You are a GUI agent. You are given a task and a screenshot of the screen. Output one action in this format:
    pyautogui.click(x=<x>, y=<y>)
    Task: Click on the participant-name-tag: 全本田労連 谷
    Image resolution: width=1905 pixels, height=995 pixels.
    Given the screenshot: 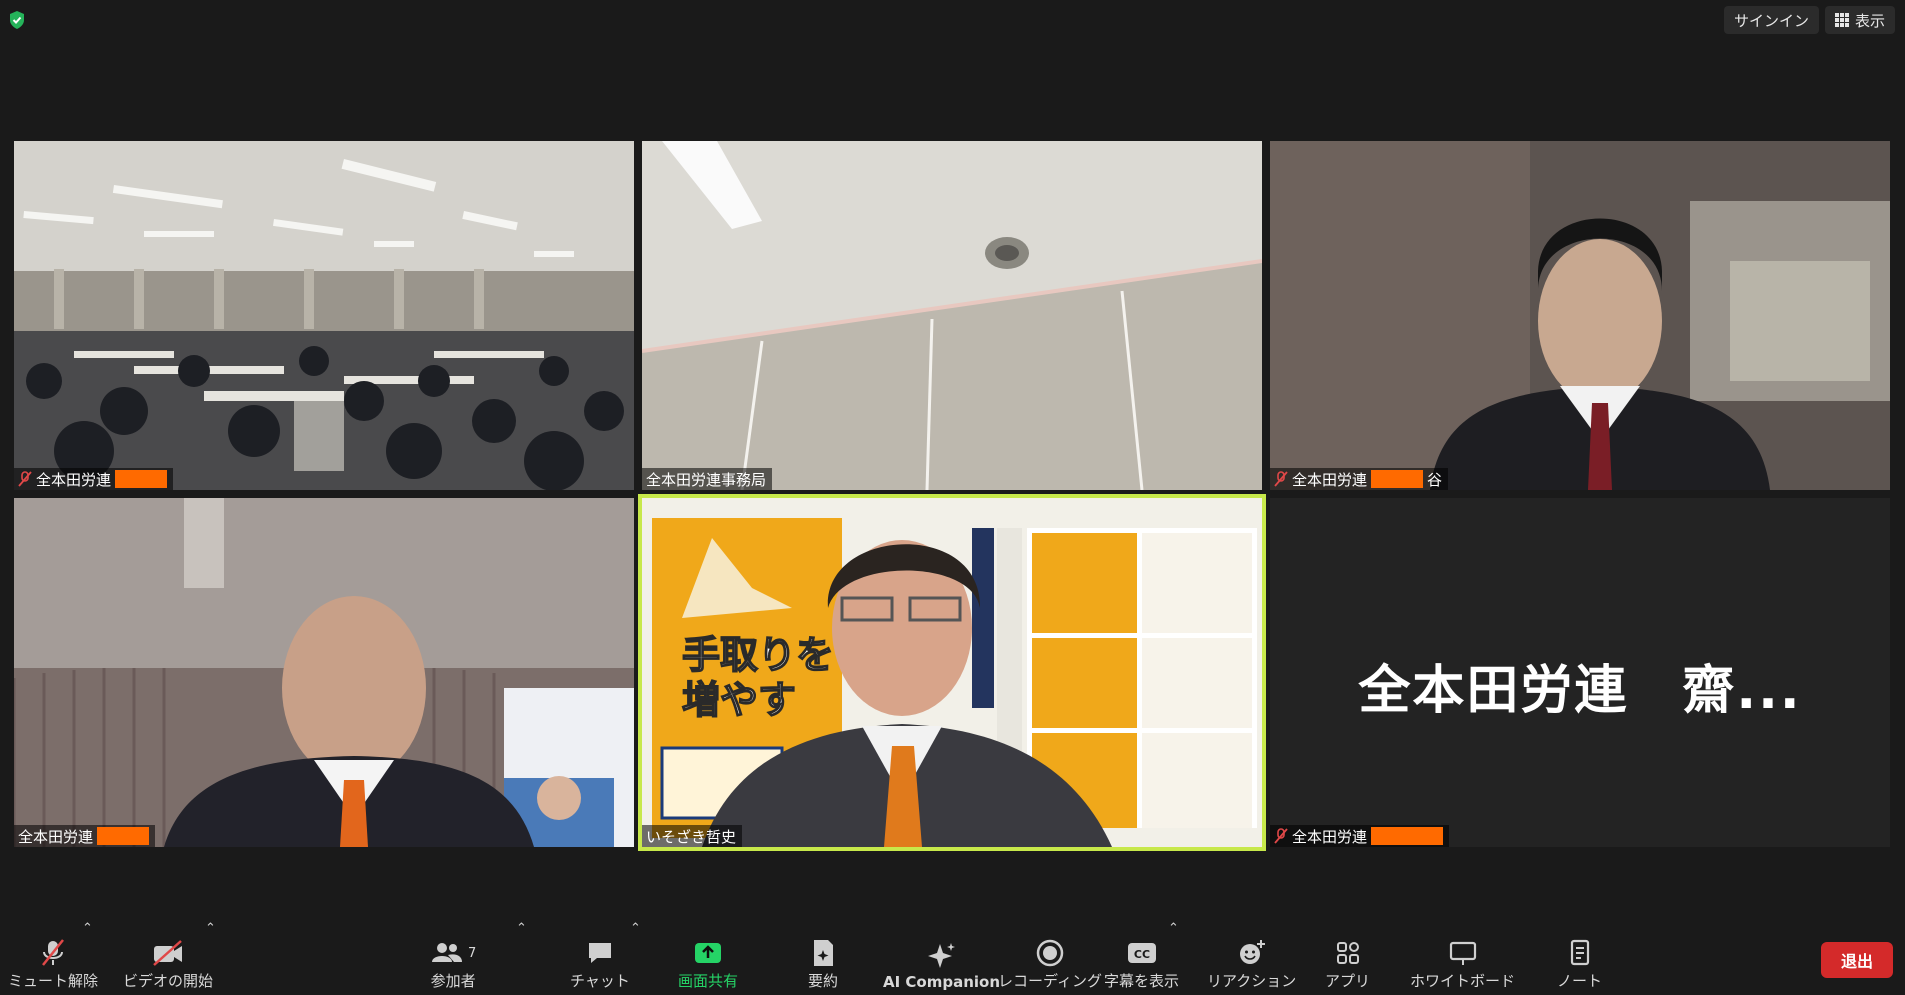 What is the action you would take?
    pyautogui.click(x=1359, y=479)
    